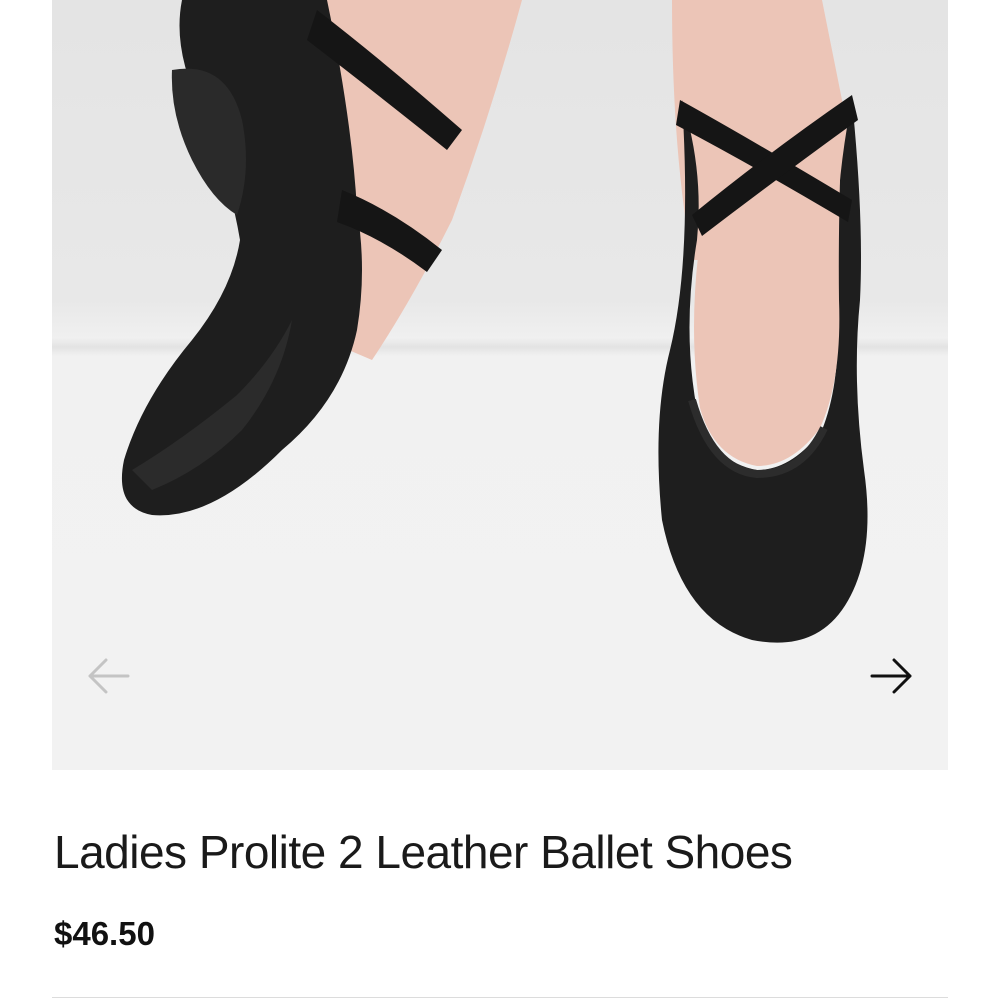  What do you see at coordinates (423, 852) in the screenshot?
I see `product-title: Ladies Prolite 2 Leather Ballet Shoes` at bounding box center [423, 852].